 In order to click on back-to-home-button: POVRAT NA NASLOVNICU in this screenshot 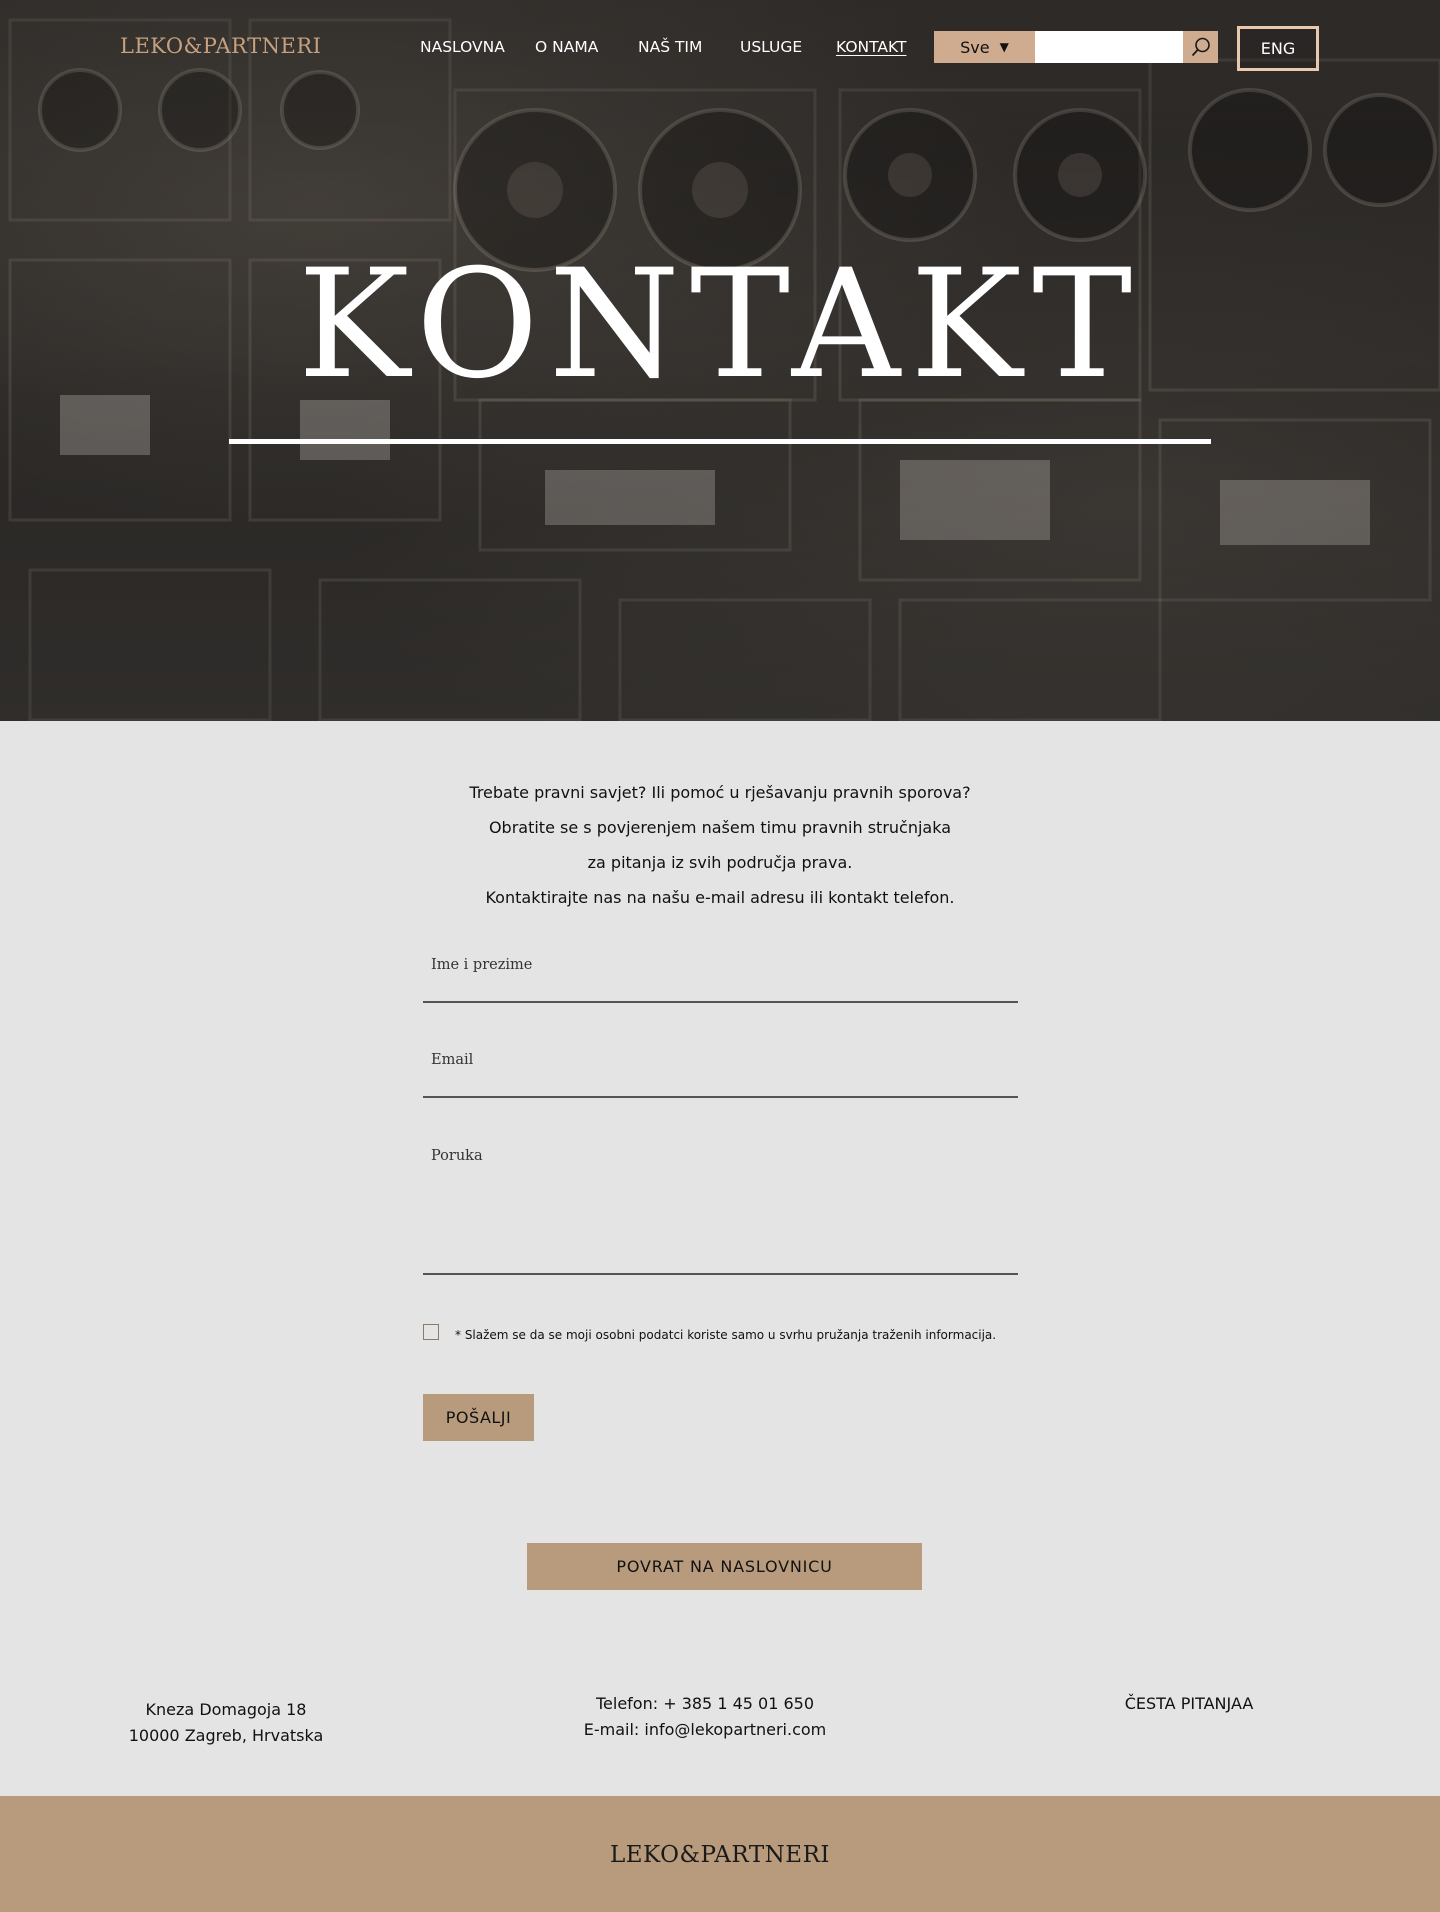, I will do `click(724, 1566)`.